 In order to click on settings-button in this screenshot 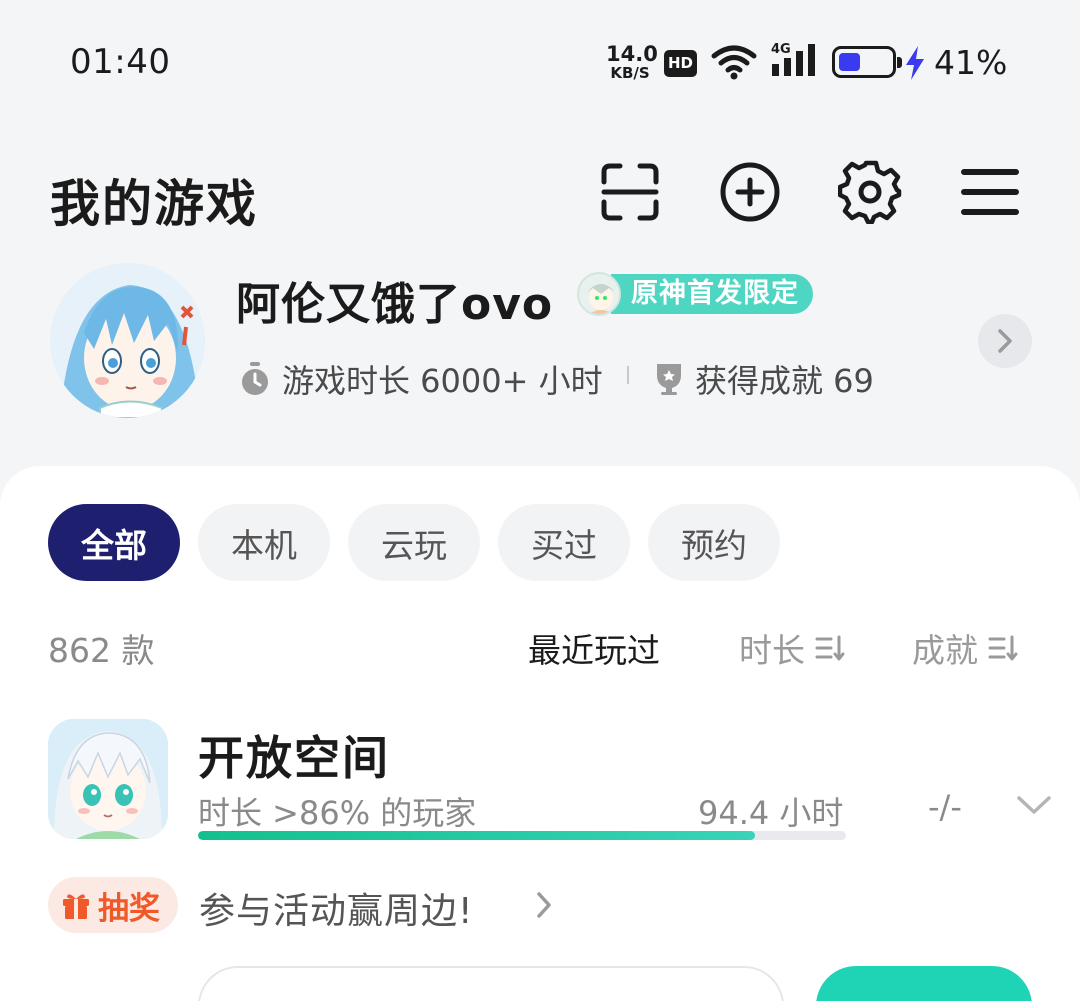, I will do `click(870, 192)`.